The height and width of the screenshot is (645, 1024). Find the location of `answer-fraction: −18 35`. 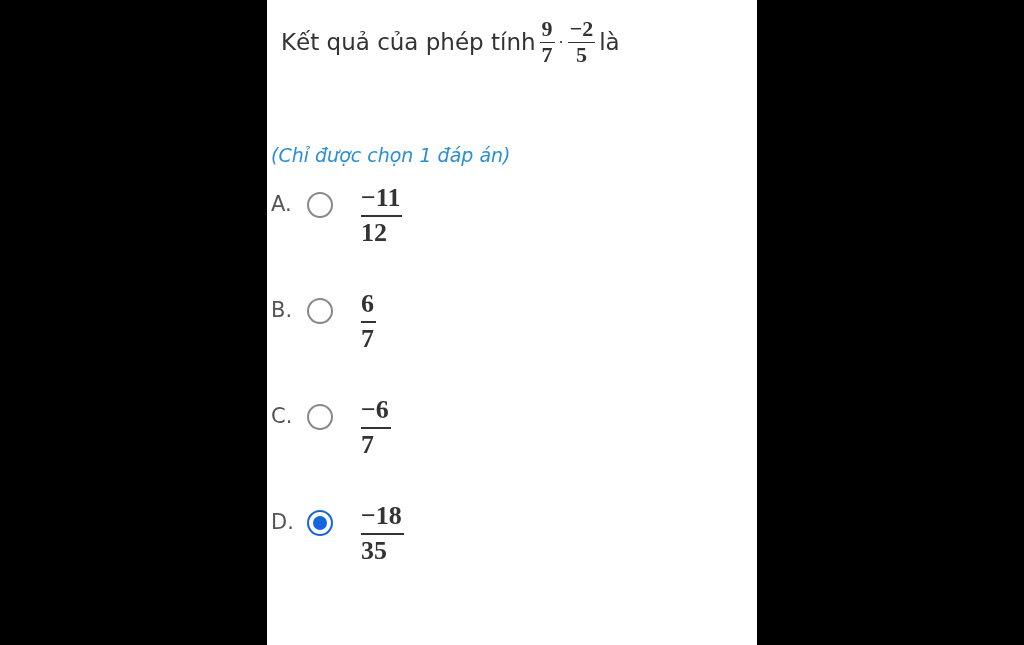

answer-fraction: −18 35 is located at coordinates (382, 533).